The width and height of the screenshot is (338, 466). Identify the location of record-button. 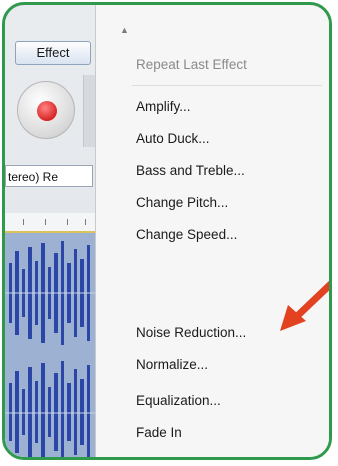
(46, 110).